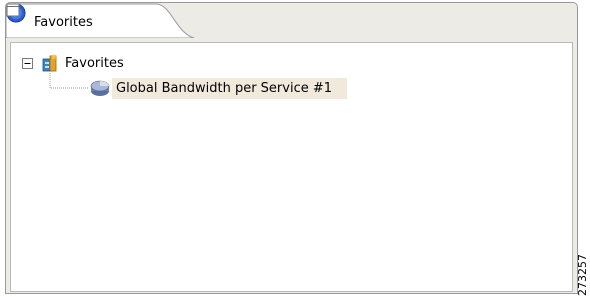 The width and height of the screenshot is (590, 297). What do you see at coordinates (100, 88) in the screenshot?
I see `report-cylinder-icon` at bounding box center [100, 88].